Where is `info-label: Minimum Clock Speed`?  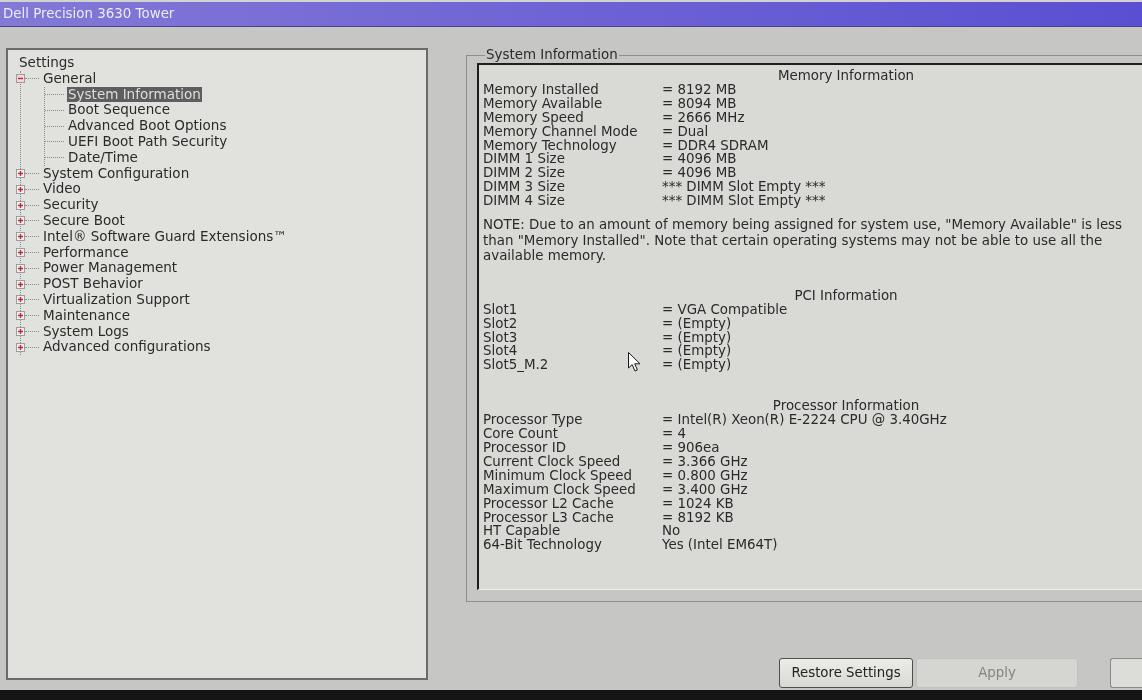
info-label: Minimum Clock Speed is located at coordinates (557, 475).